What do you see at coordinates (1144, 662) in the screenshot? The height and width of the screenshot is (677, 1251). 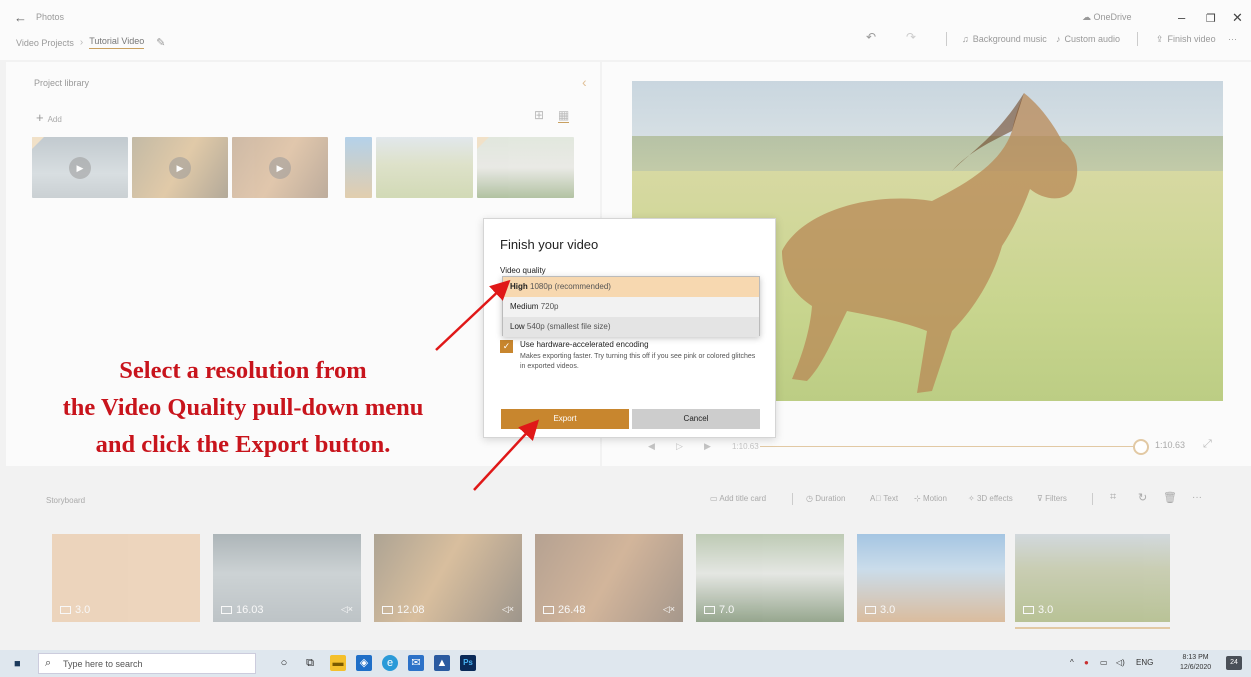 I see `language-indicator: ENG` at bounding box center [1144, 662].